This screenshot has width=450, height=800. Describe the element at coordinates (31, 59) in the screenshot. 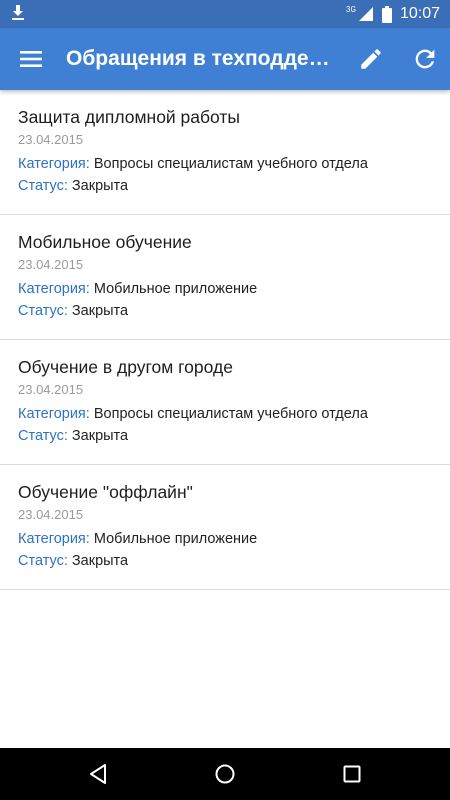

I see `menu-icon` at that location.